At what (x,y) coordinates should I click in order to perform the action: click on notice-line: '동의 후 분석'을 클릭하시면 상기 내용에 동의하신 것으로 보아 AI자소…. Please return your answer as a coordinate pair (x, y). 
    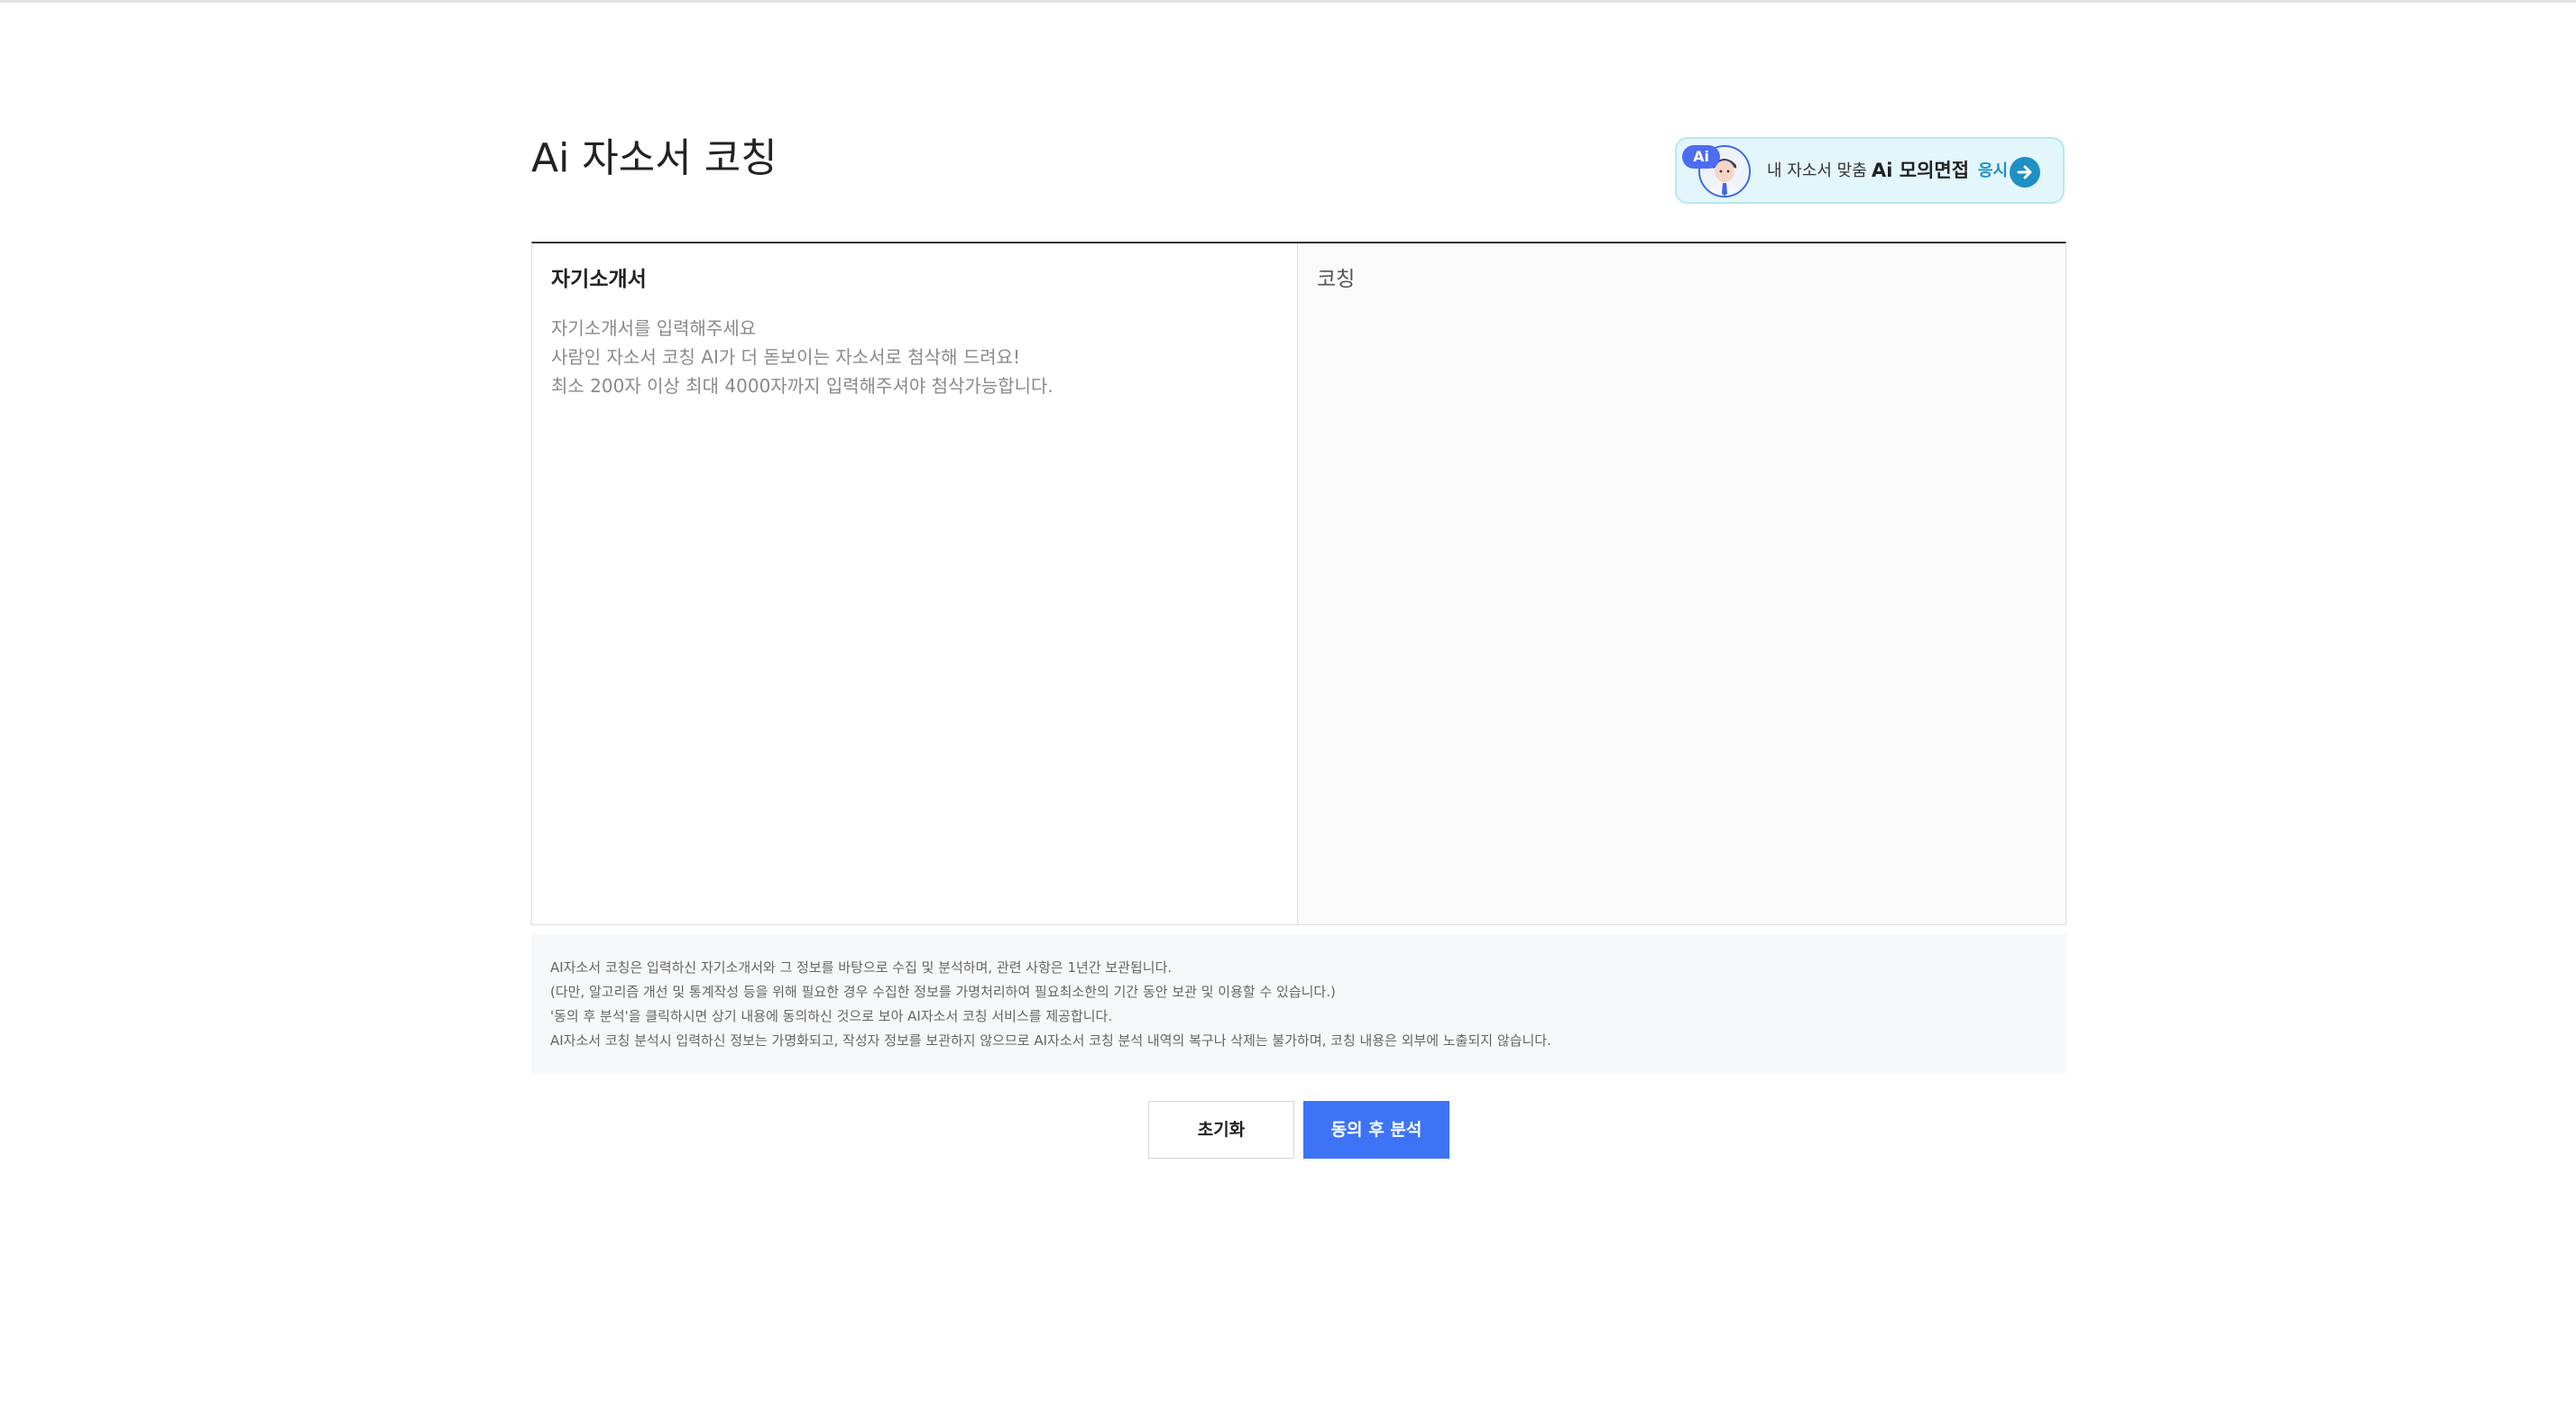
    Looking at the image, I should click on (832, 1016).